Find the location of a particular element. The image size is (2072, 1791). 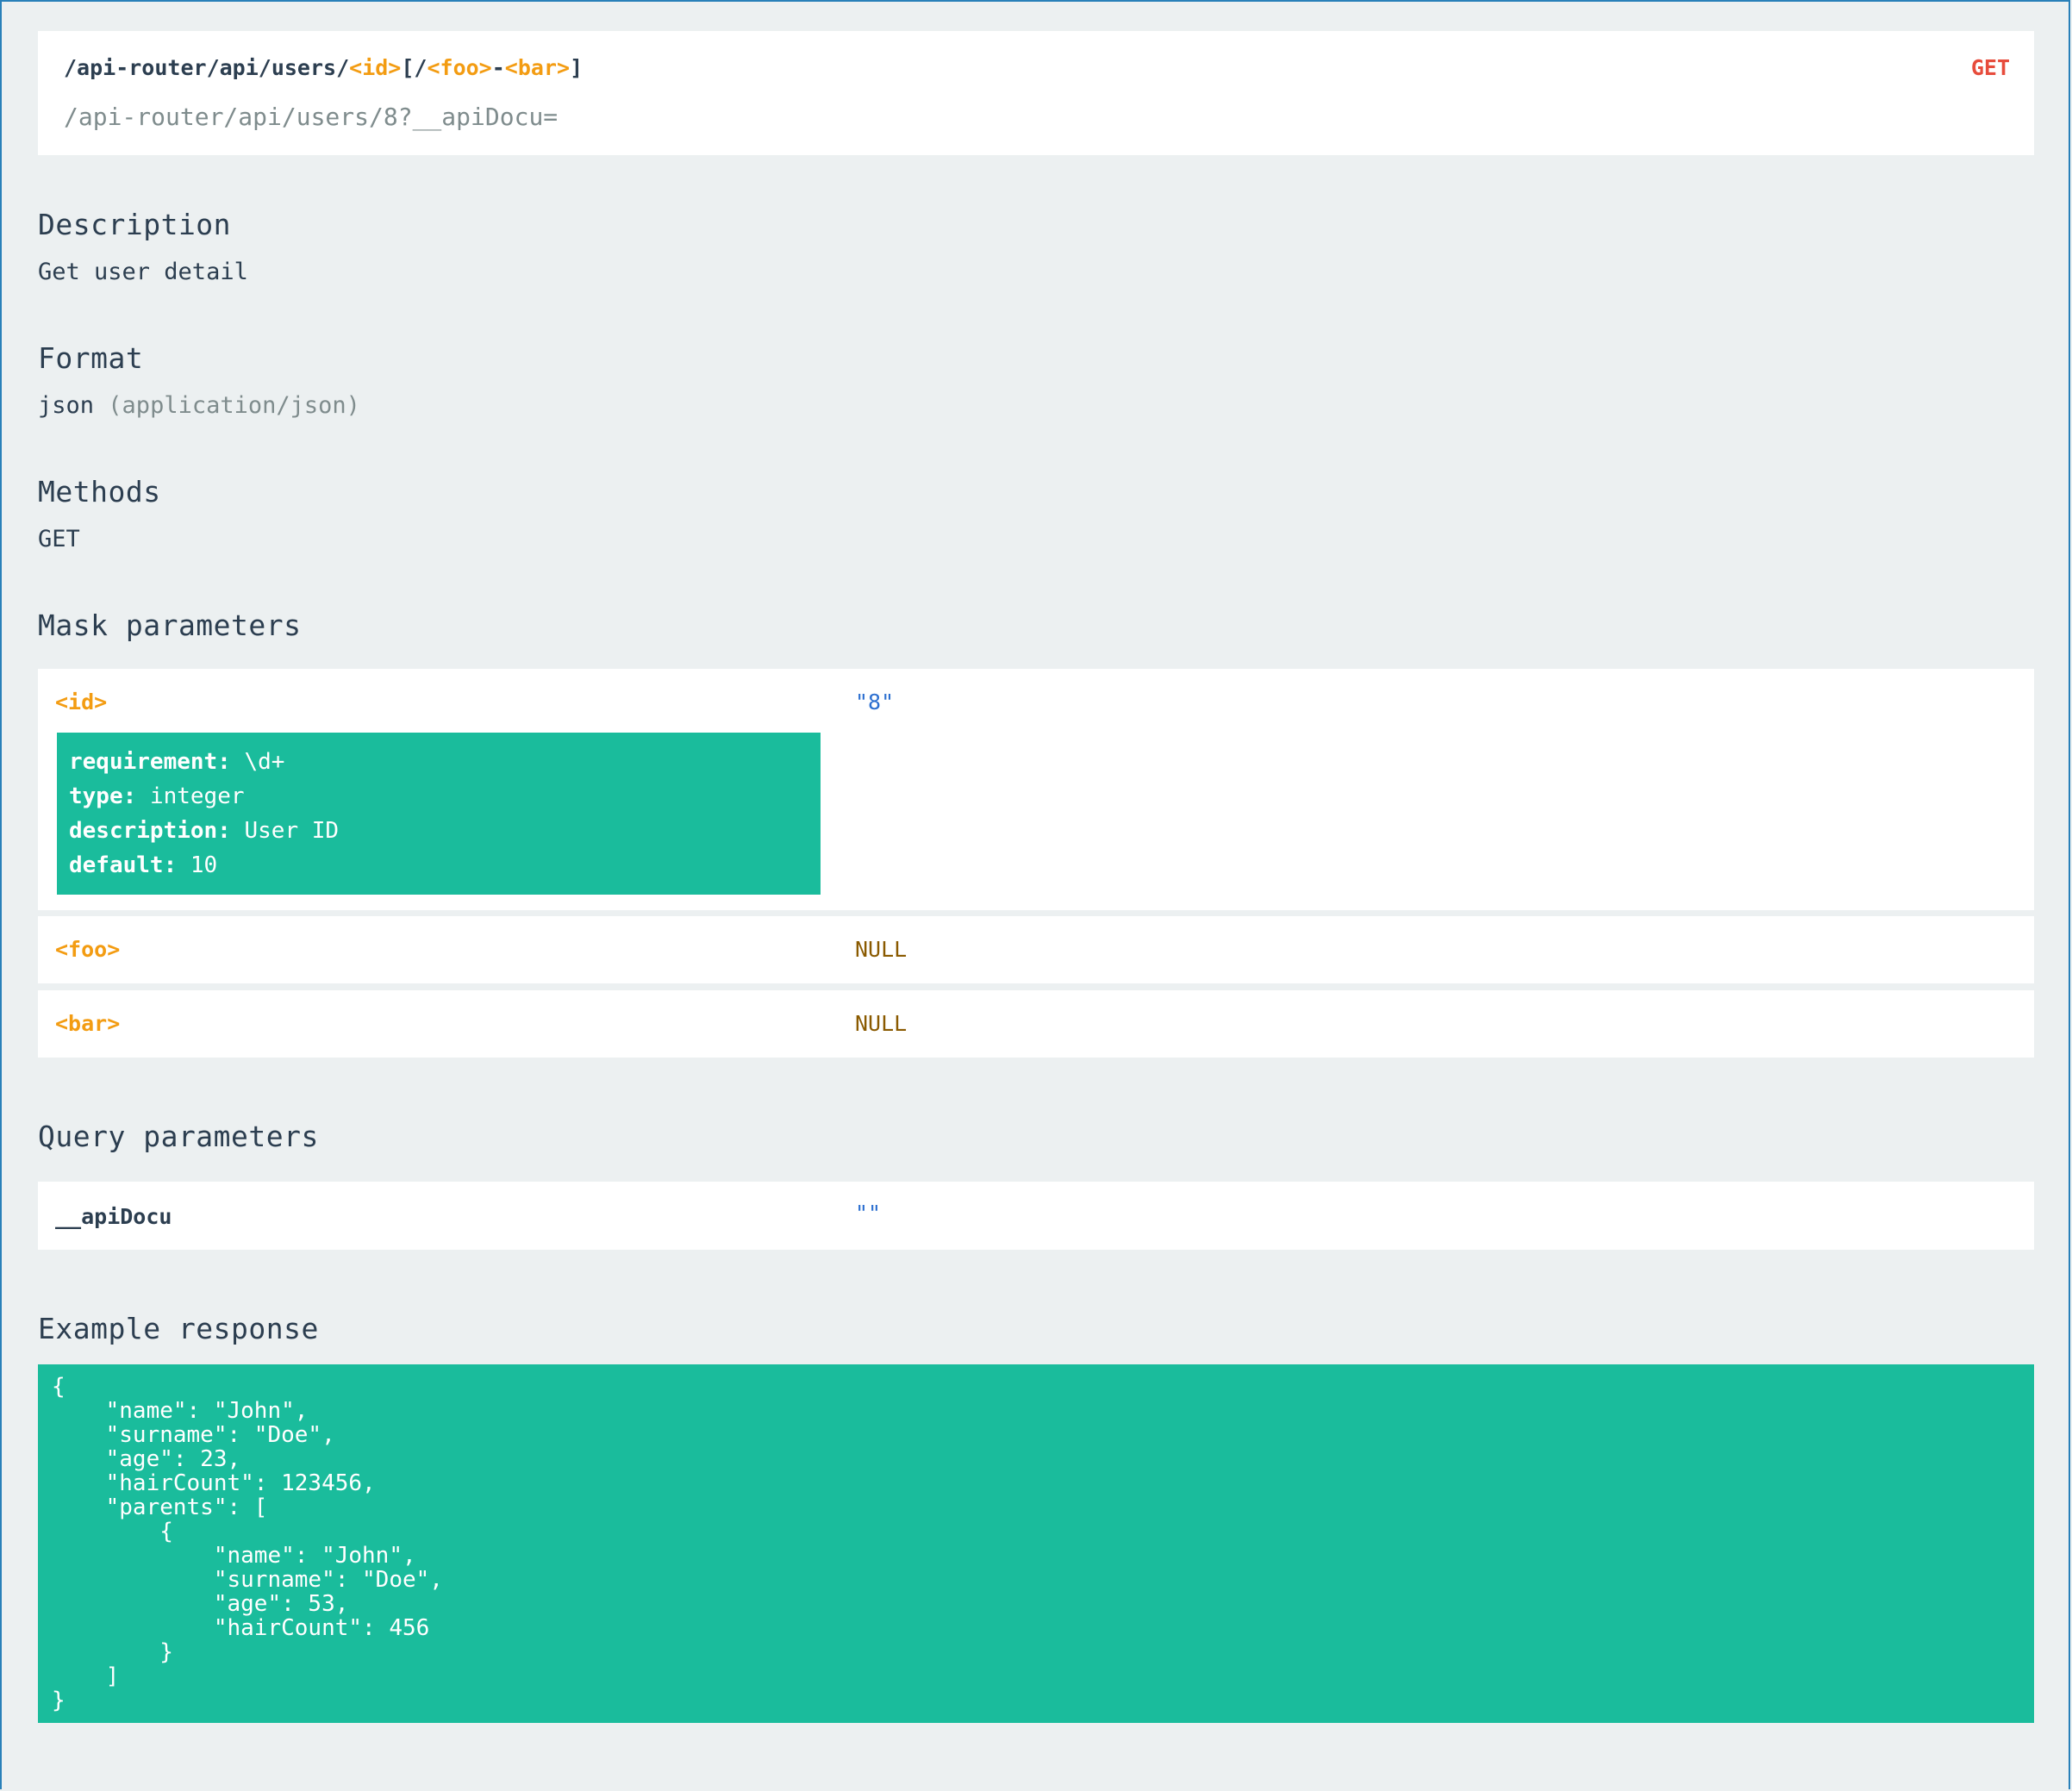

route-optional-open: [/ is located at coordinates (415, 67).